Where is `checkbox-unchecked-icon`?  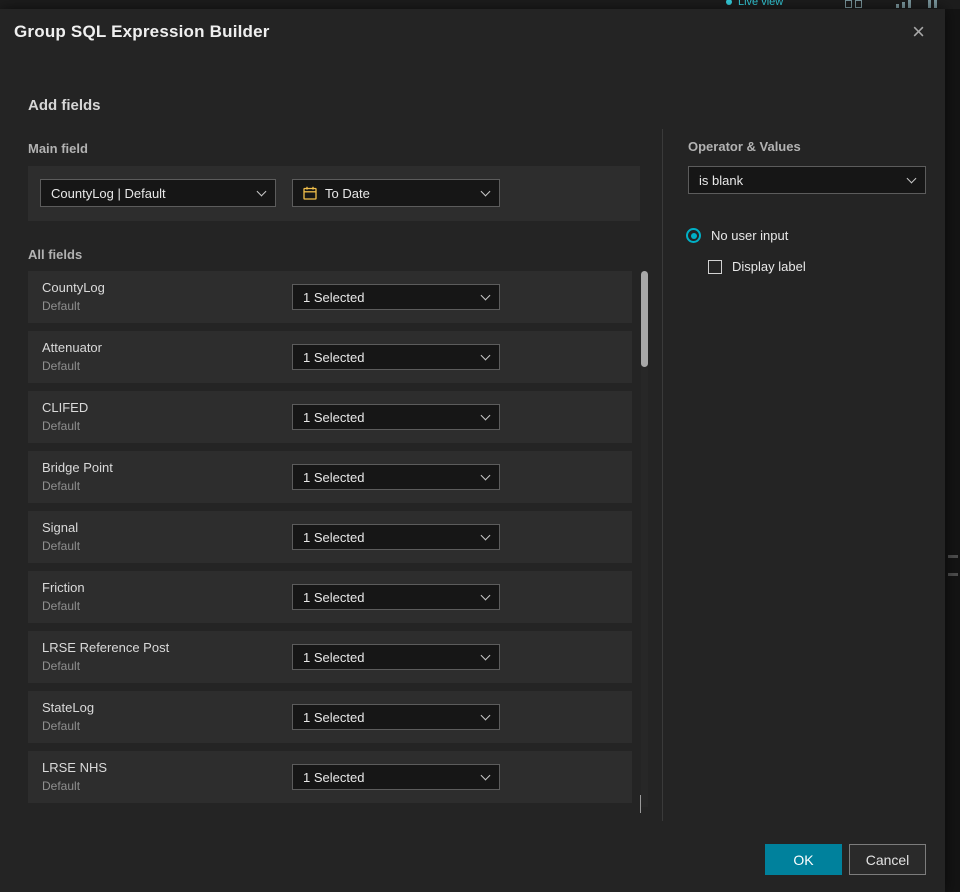
checkbox-unchecked-icon is located at coordinates (715, 266).